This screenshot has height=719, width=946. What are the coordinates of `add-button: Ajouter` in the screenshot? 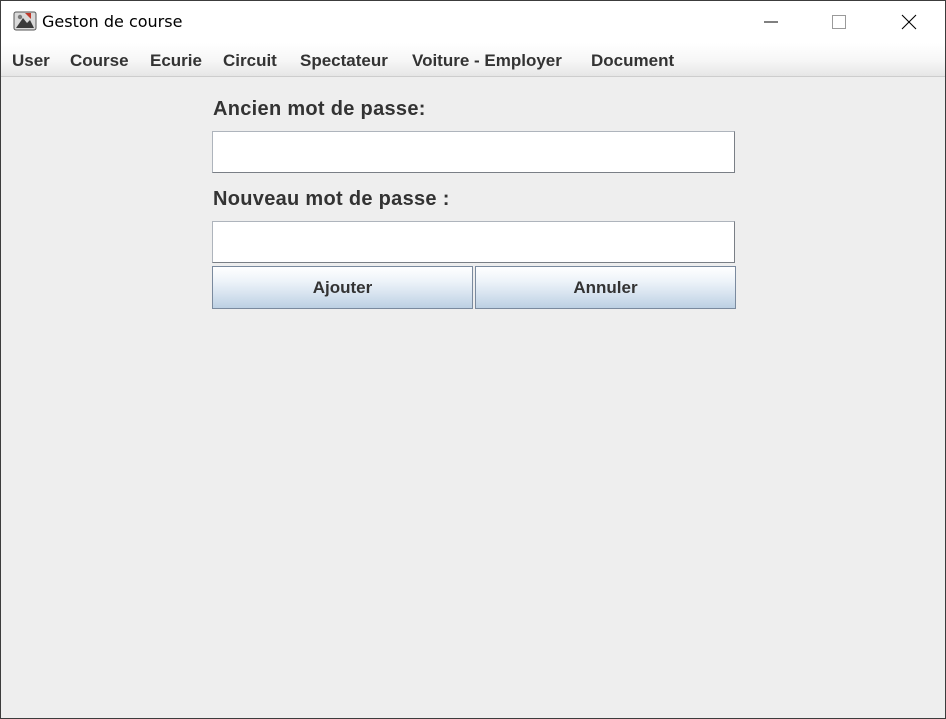 It's located at (342, 287).